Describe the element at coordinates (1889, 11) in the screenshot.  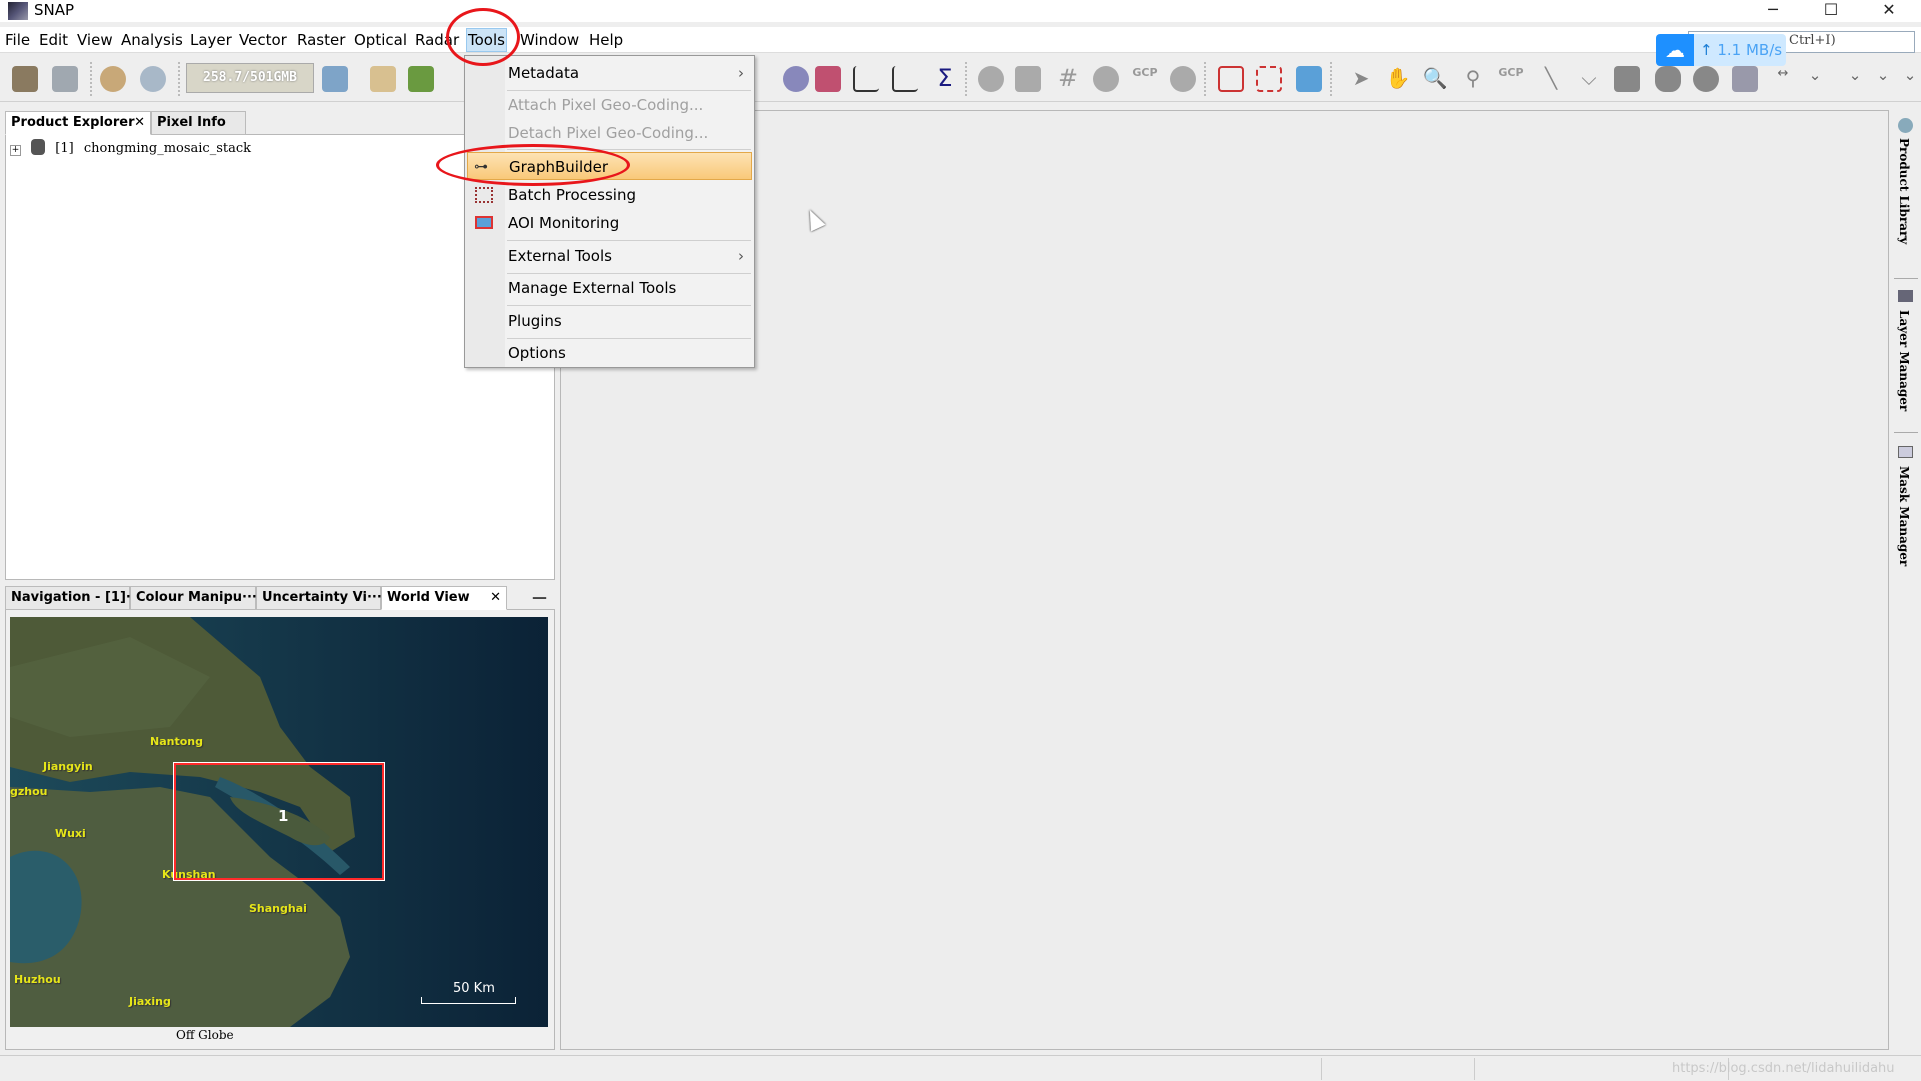
I see `close-button: ✕` at that location.